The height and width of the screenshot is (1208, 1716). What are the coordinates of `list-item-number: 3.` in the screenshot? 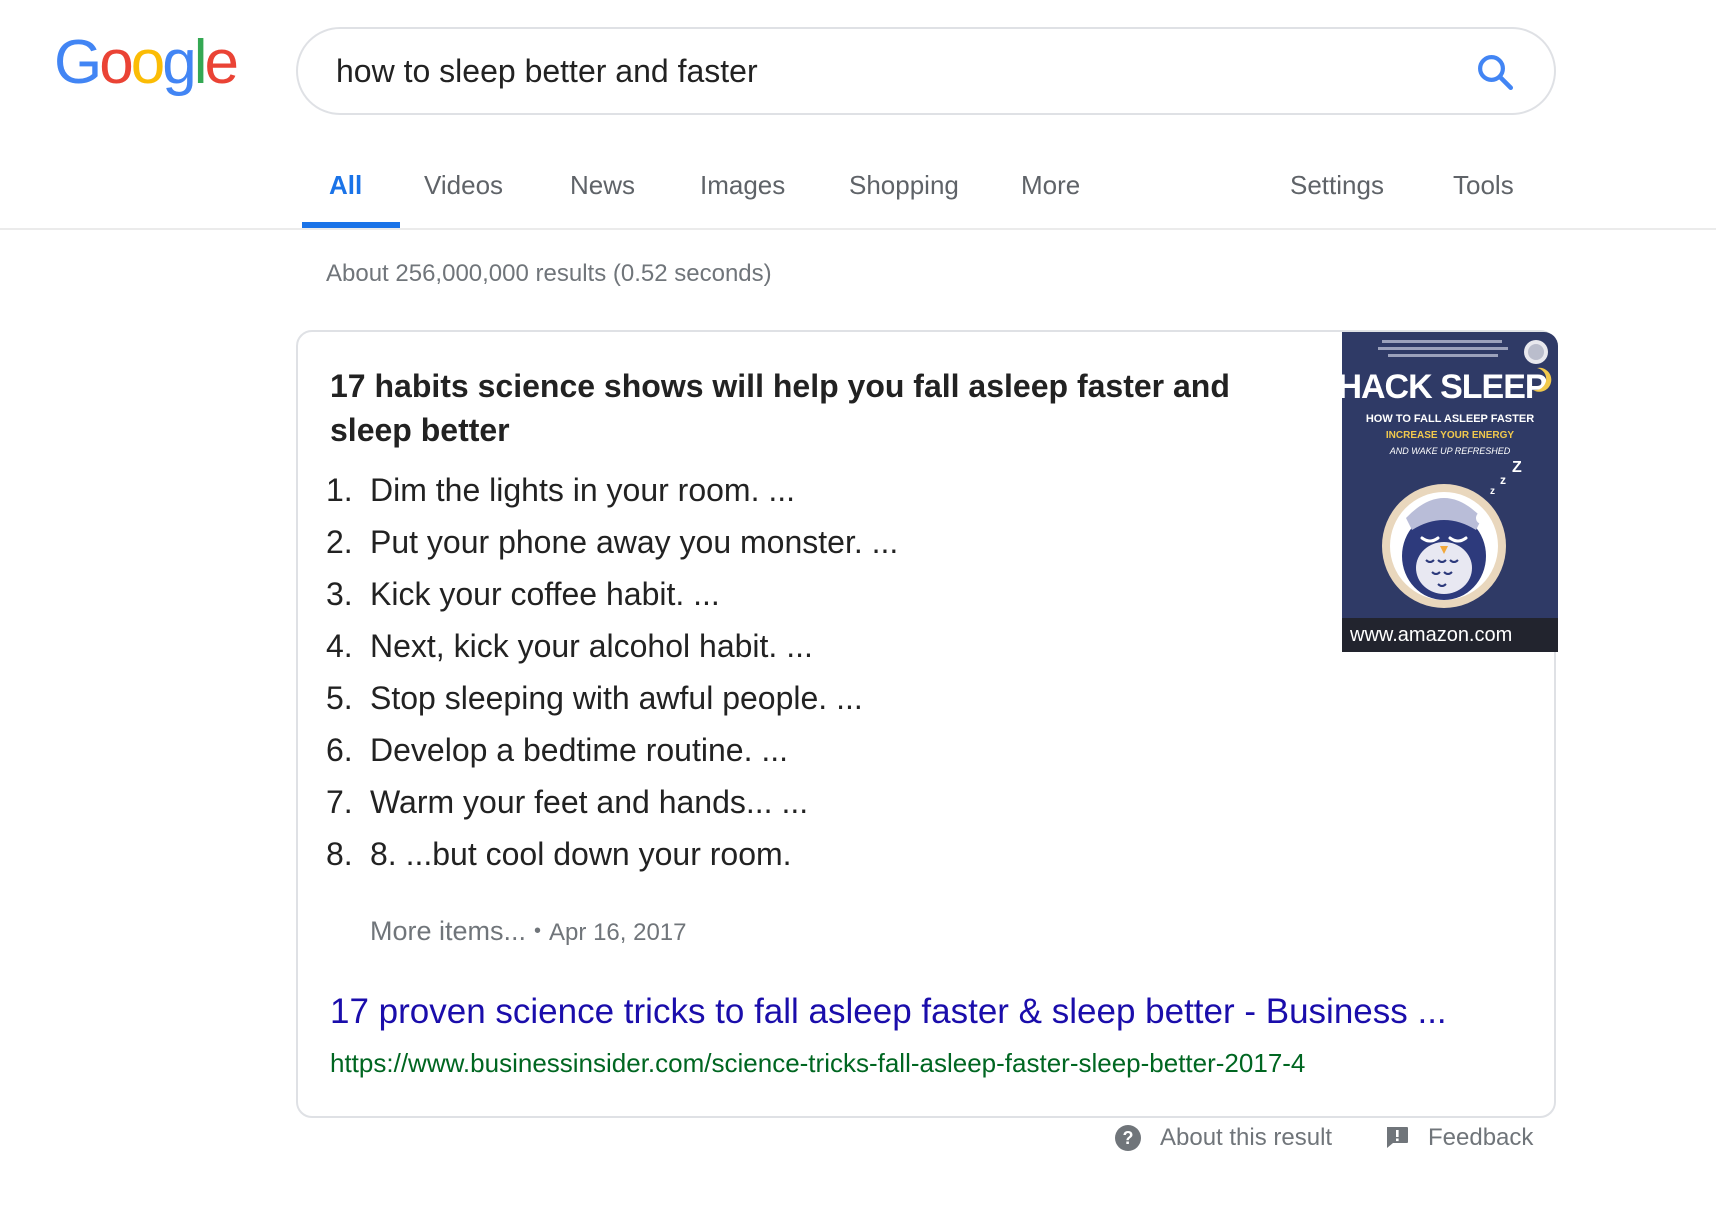 It's located at (339, 594).